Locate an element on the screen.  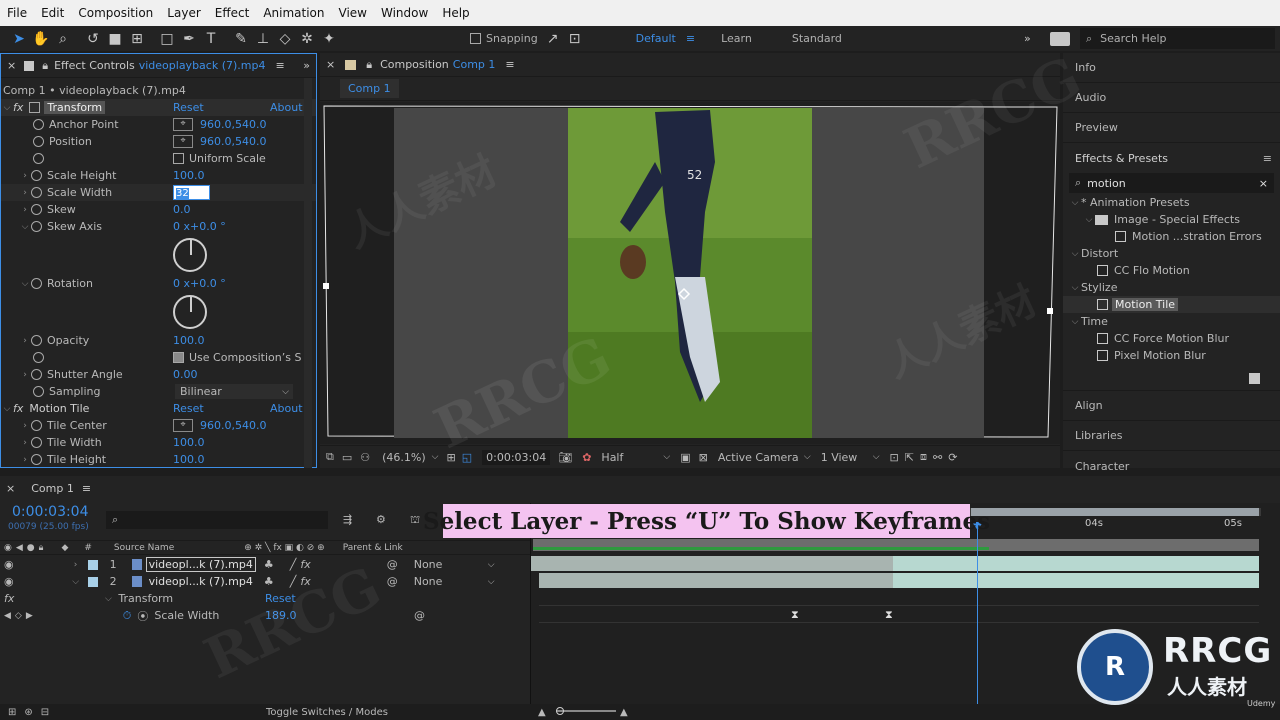
layout-icon: ⊡ is located at coordinates (894, 457).